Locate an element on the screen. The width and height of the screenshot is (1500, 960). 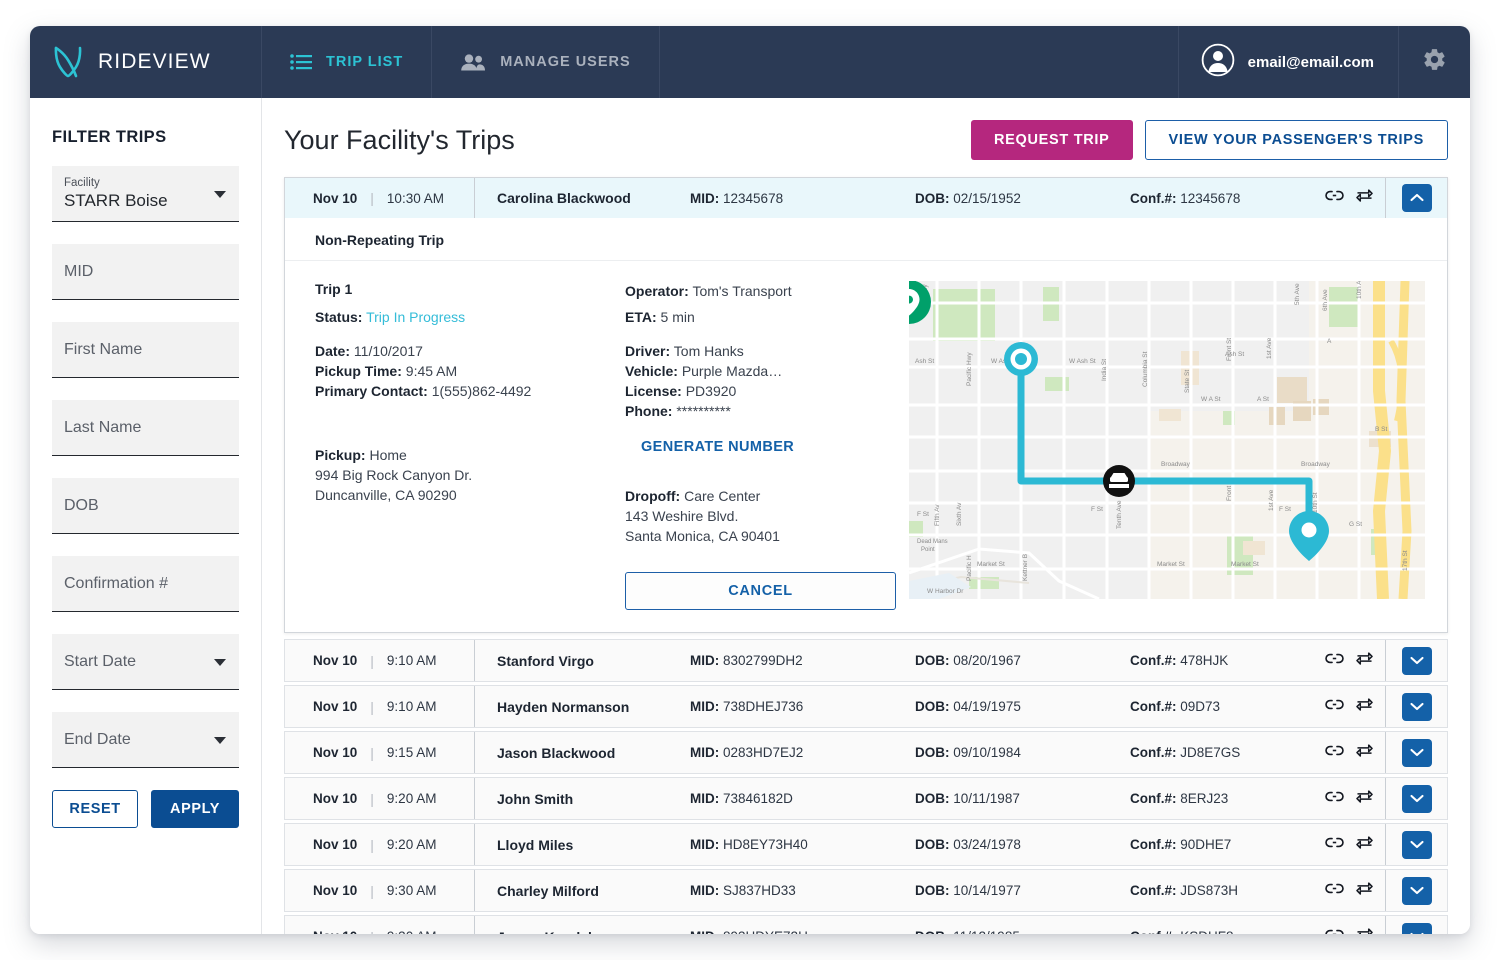
apply-button: APPLY is located at coordinates (195, 809).